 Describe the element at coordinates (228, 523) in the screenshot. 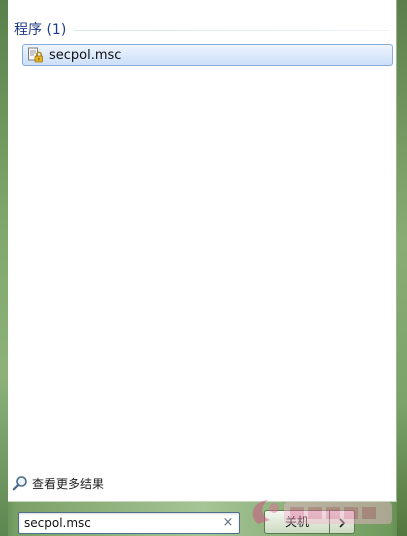

I see `clear-search-icon: ×` at that location.